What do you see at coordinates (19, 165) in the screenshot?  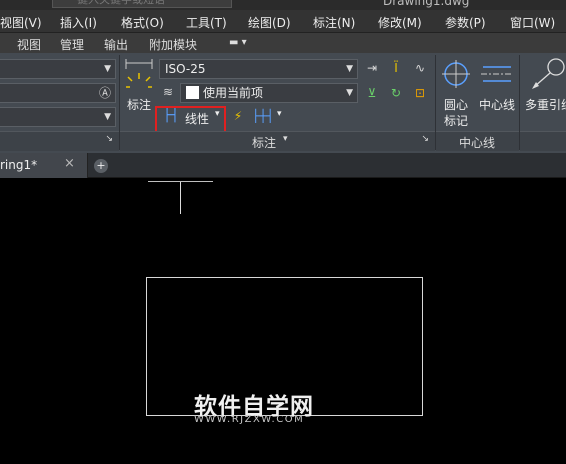 I see `doc-tab-name: ring1*` at bounding box center [19, 165].